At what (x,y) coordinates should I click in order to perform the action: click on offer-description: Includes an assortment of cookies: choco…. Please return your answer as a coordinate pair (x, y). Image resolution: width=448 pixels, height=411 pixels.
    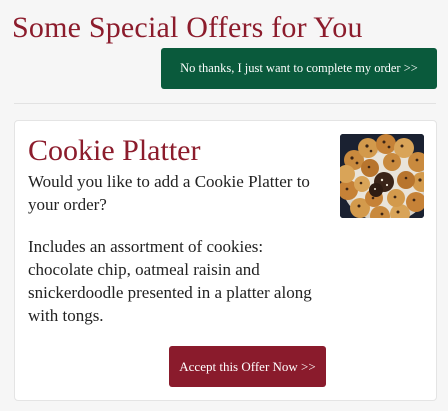
    Looking at the image, I should click on (170, 281).